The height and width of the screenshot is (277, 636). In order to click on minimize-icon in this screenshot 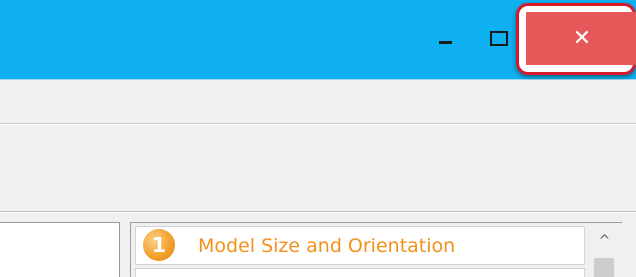, I will do `click(445, 42)`.